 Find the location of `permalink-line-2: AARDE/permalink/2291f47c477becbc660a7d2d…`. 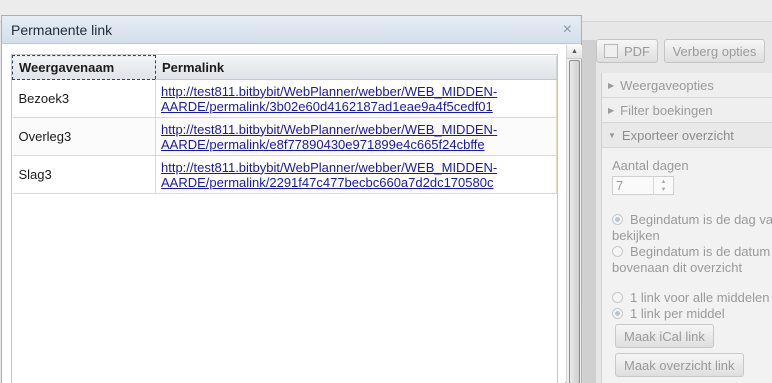

permalink-line-2: AARDE/permalink/2291f47c477becbc660a7d2d… is located at coordinates (327, 182).